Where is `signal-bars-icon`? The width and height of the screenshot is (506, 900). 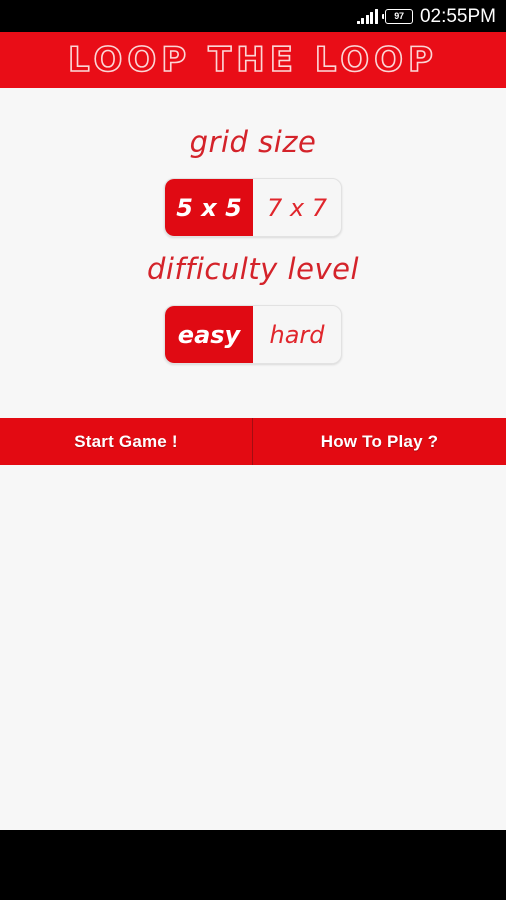
signal-bars-icon is located at coordinates (367, 16).